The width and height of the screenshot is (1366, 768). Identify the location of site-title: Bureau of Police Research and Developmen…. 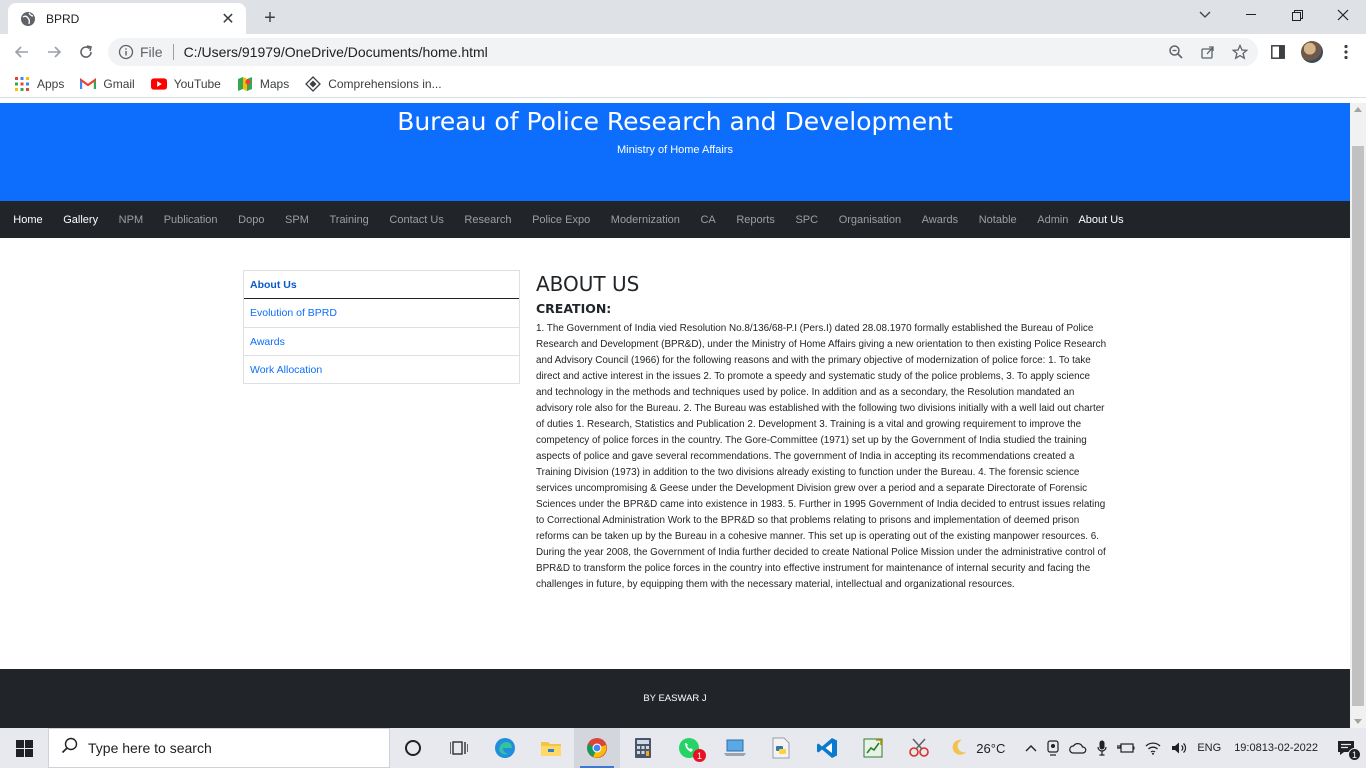
(675, 121).